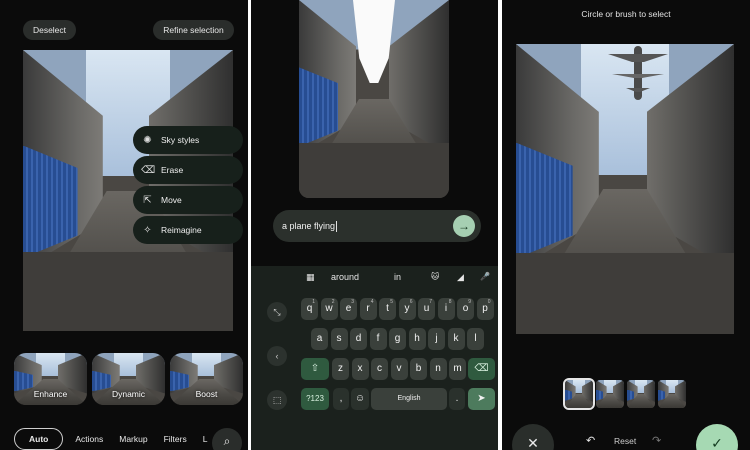  Describe the element at coordinates (368, 309) in the screenshot. I see `key-r: r4` at that location.